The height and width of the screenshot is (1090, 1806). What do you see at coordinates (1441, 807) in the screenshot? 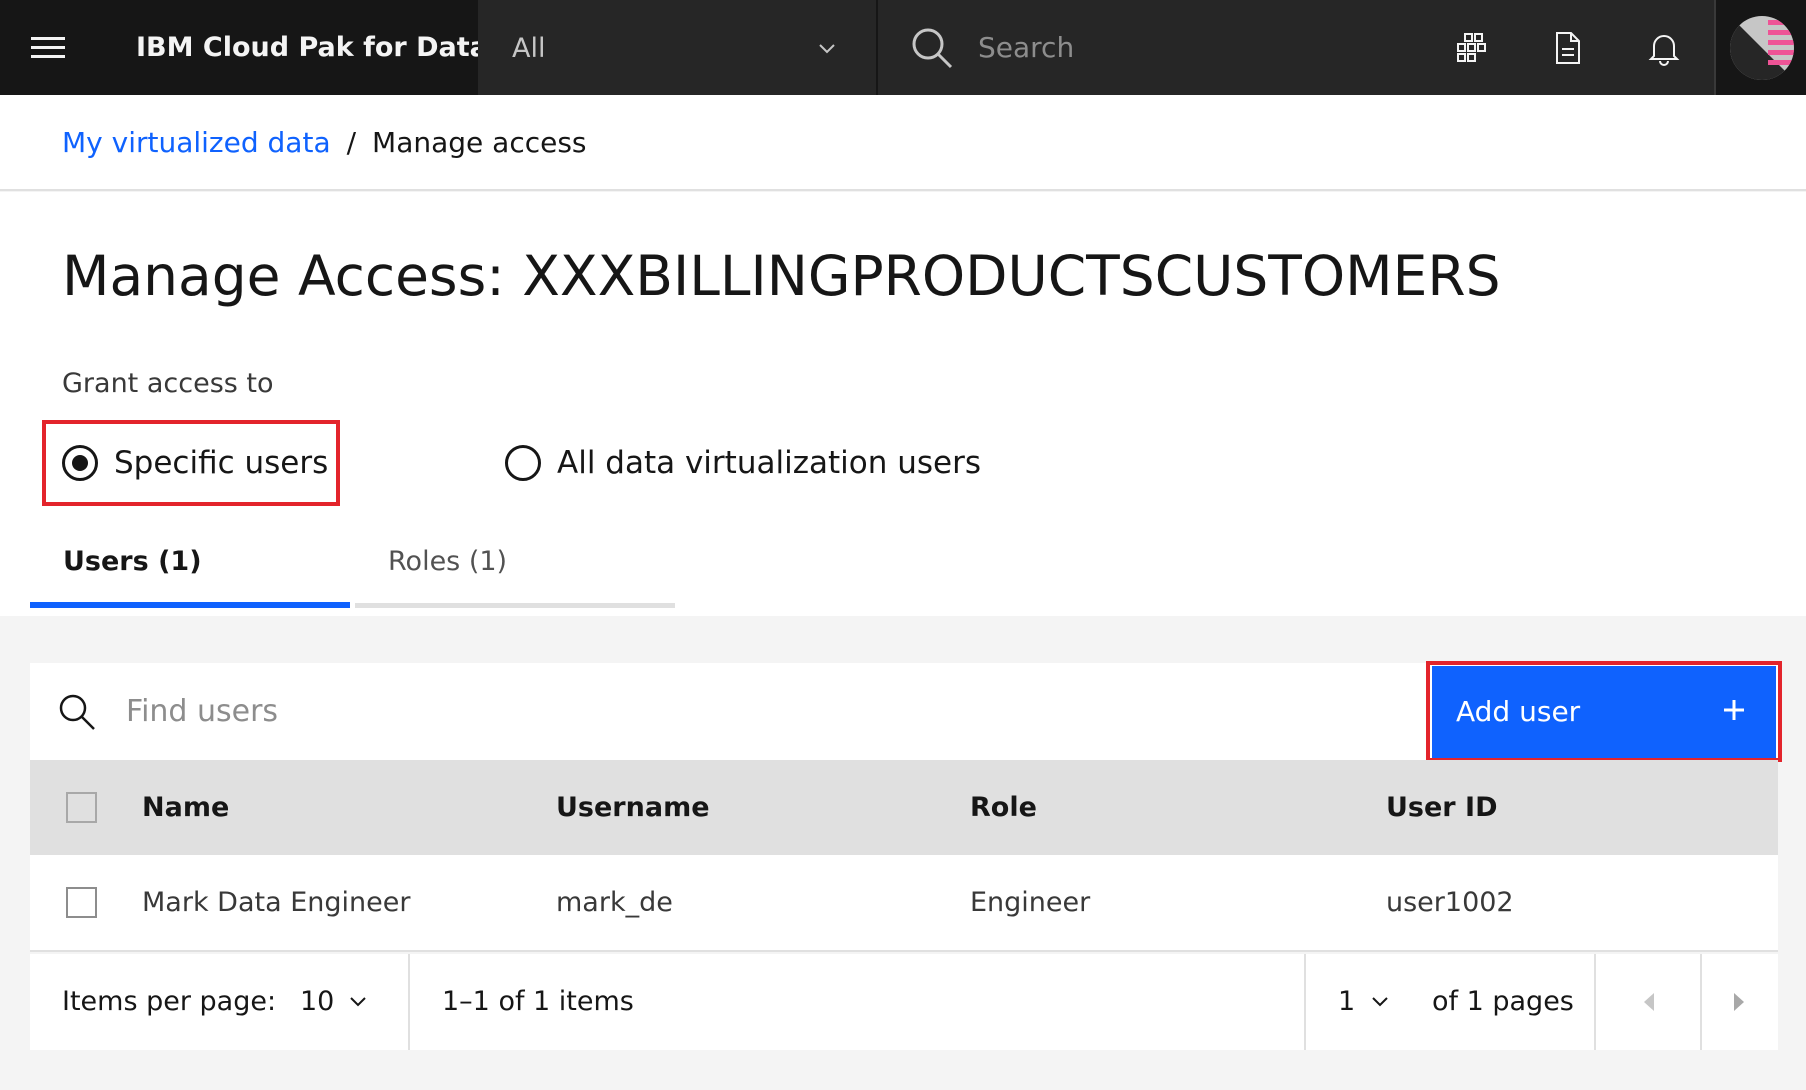
I see `column-header-user-id: User ID` at bounding box center [1441, 807].